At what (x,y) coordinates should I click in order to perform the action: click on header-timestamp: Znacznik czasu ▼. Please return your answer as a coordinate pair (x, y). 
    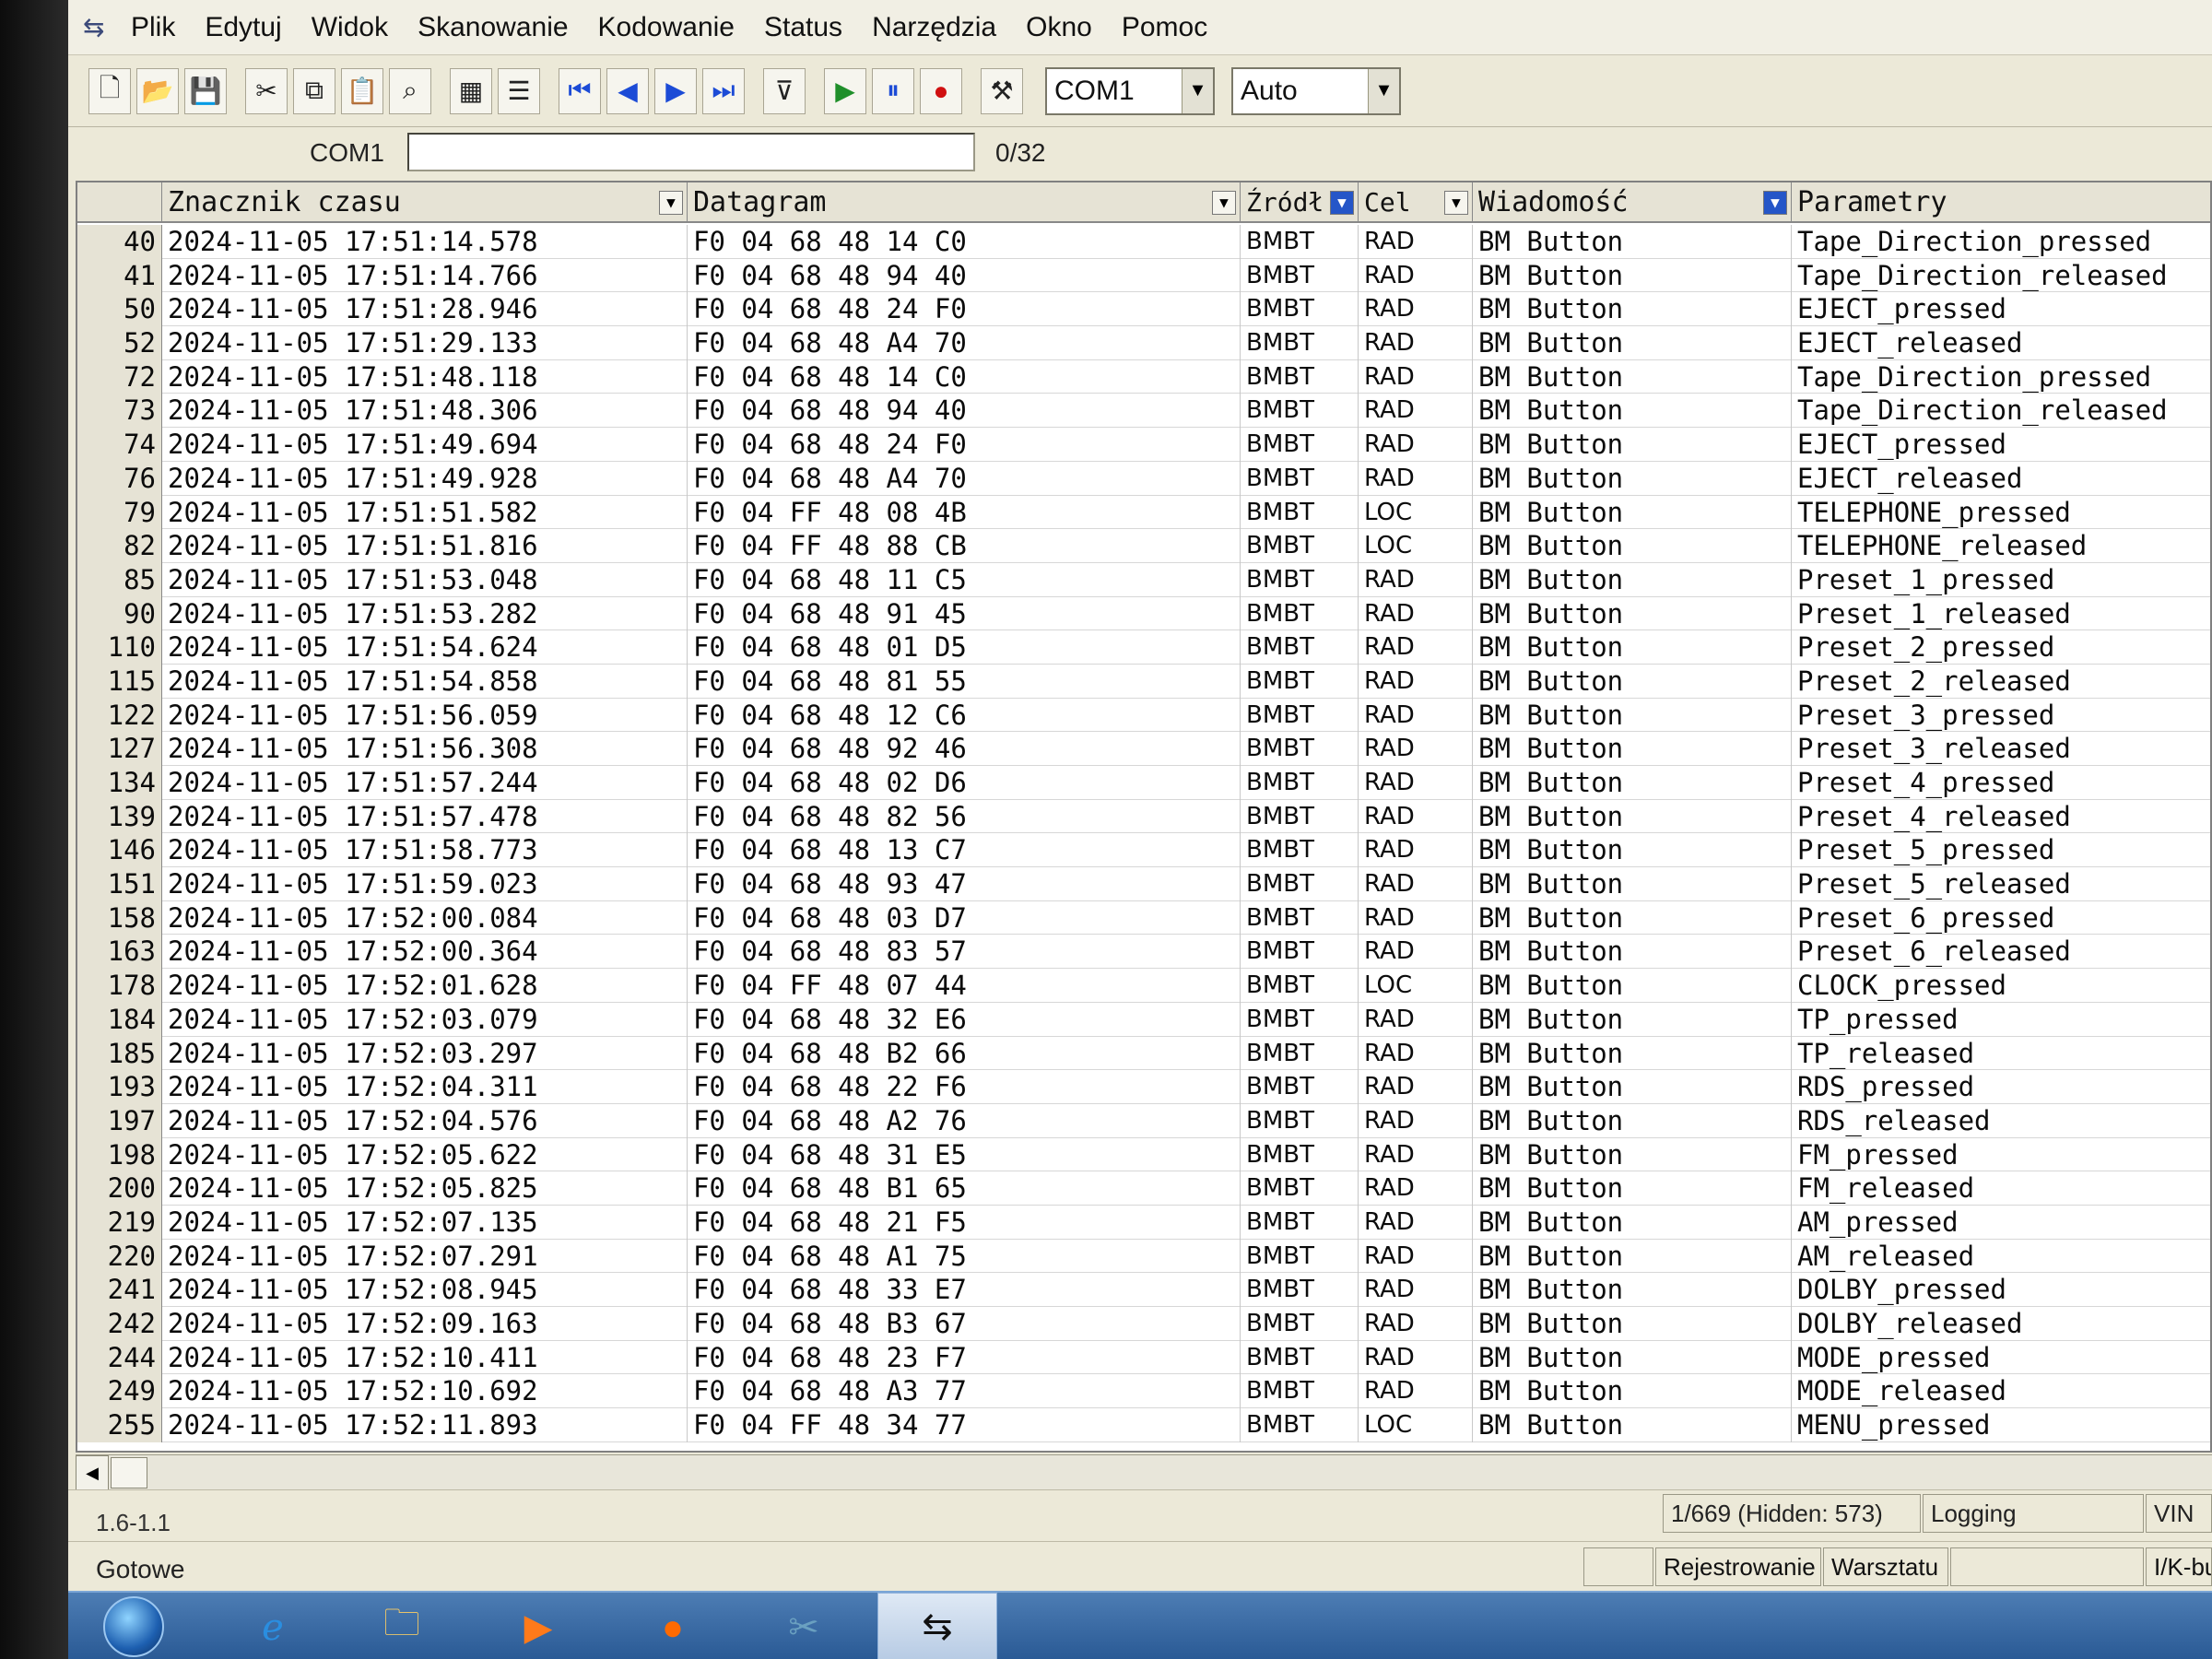
    Looking at the image, I should click on (425, 202).